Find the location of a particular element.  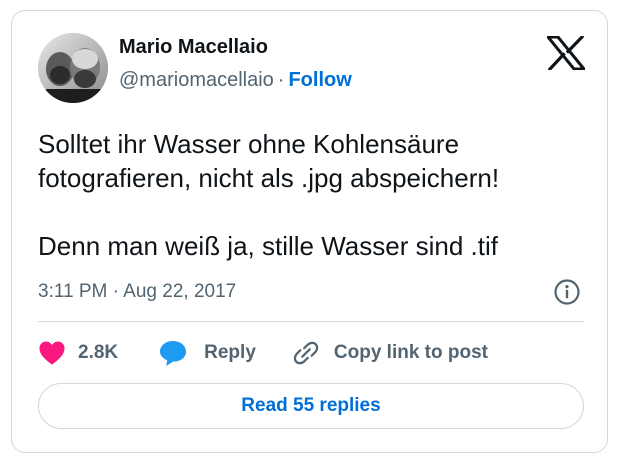

like-button: 2.8K is located at coordinates (78, 353).